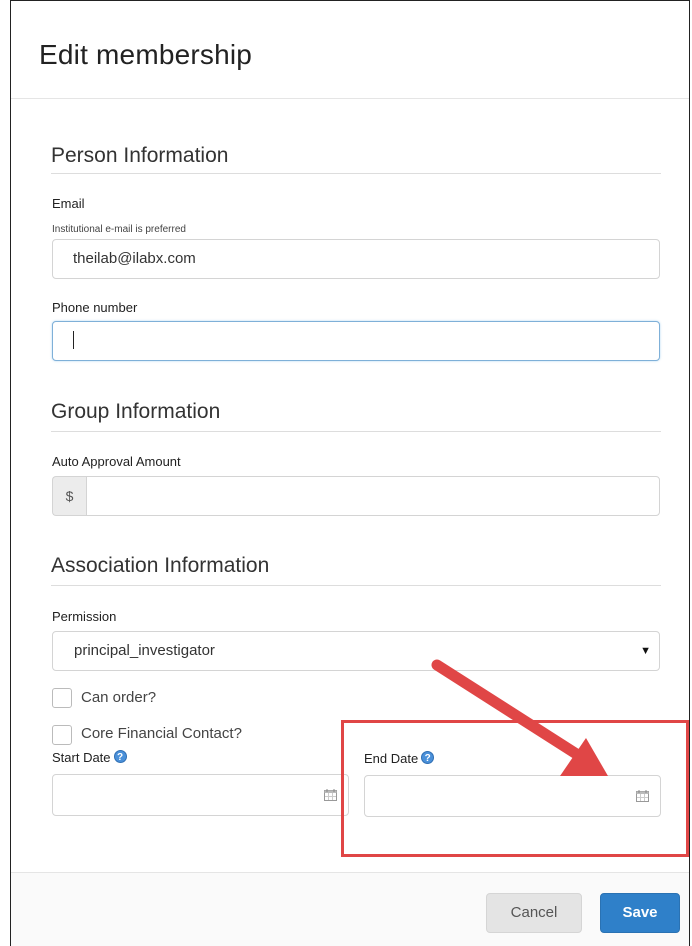 The height and width of the screenshot is (946, 692). What do you see at coordinates (146, 54) in the screenshot?
I see `modal-title: Edit membership` at bounding box center [146, 54].